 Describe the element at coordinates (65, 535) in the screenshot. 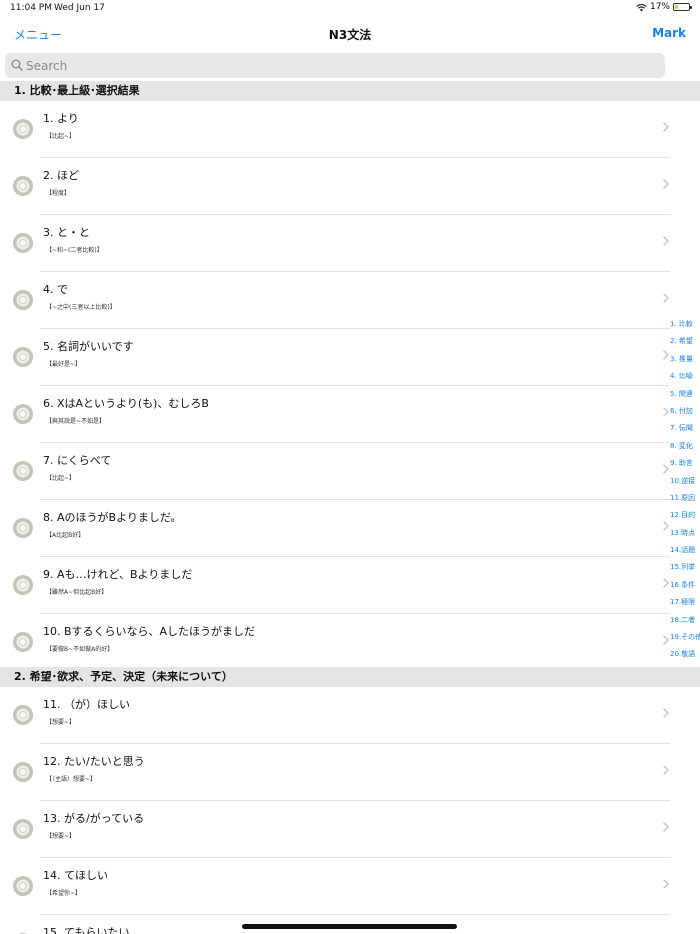

I see `list-item-subtitle: 【A比起B好】` at that location.